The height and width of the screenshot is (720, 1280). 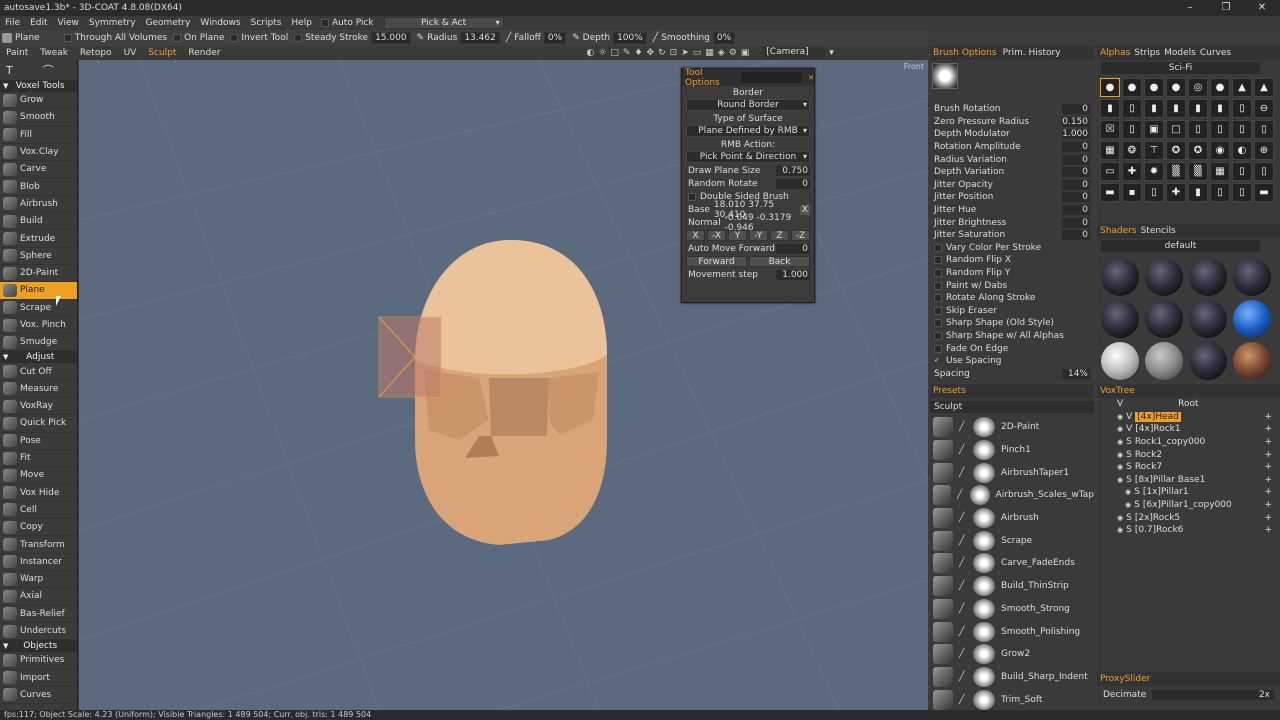 What do you see at coordinates (1264, 150) in the screenshot?
I see `alpha-thumb: ⊕` at bounding box center [1264, 150].